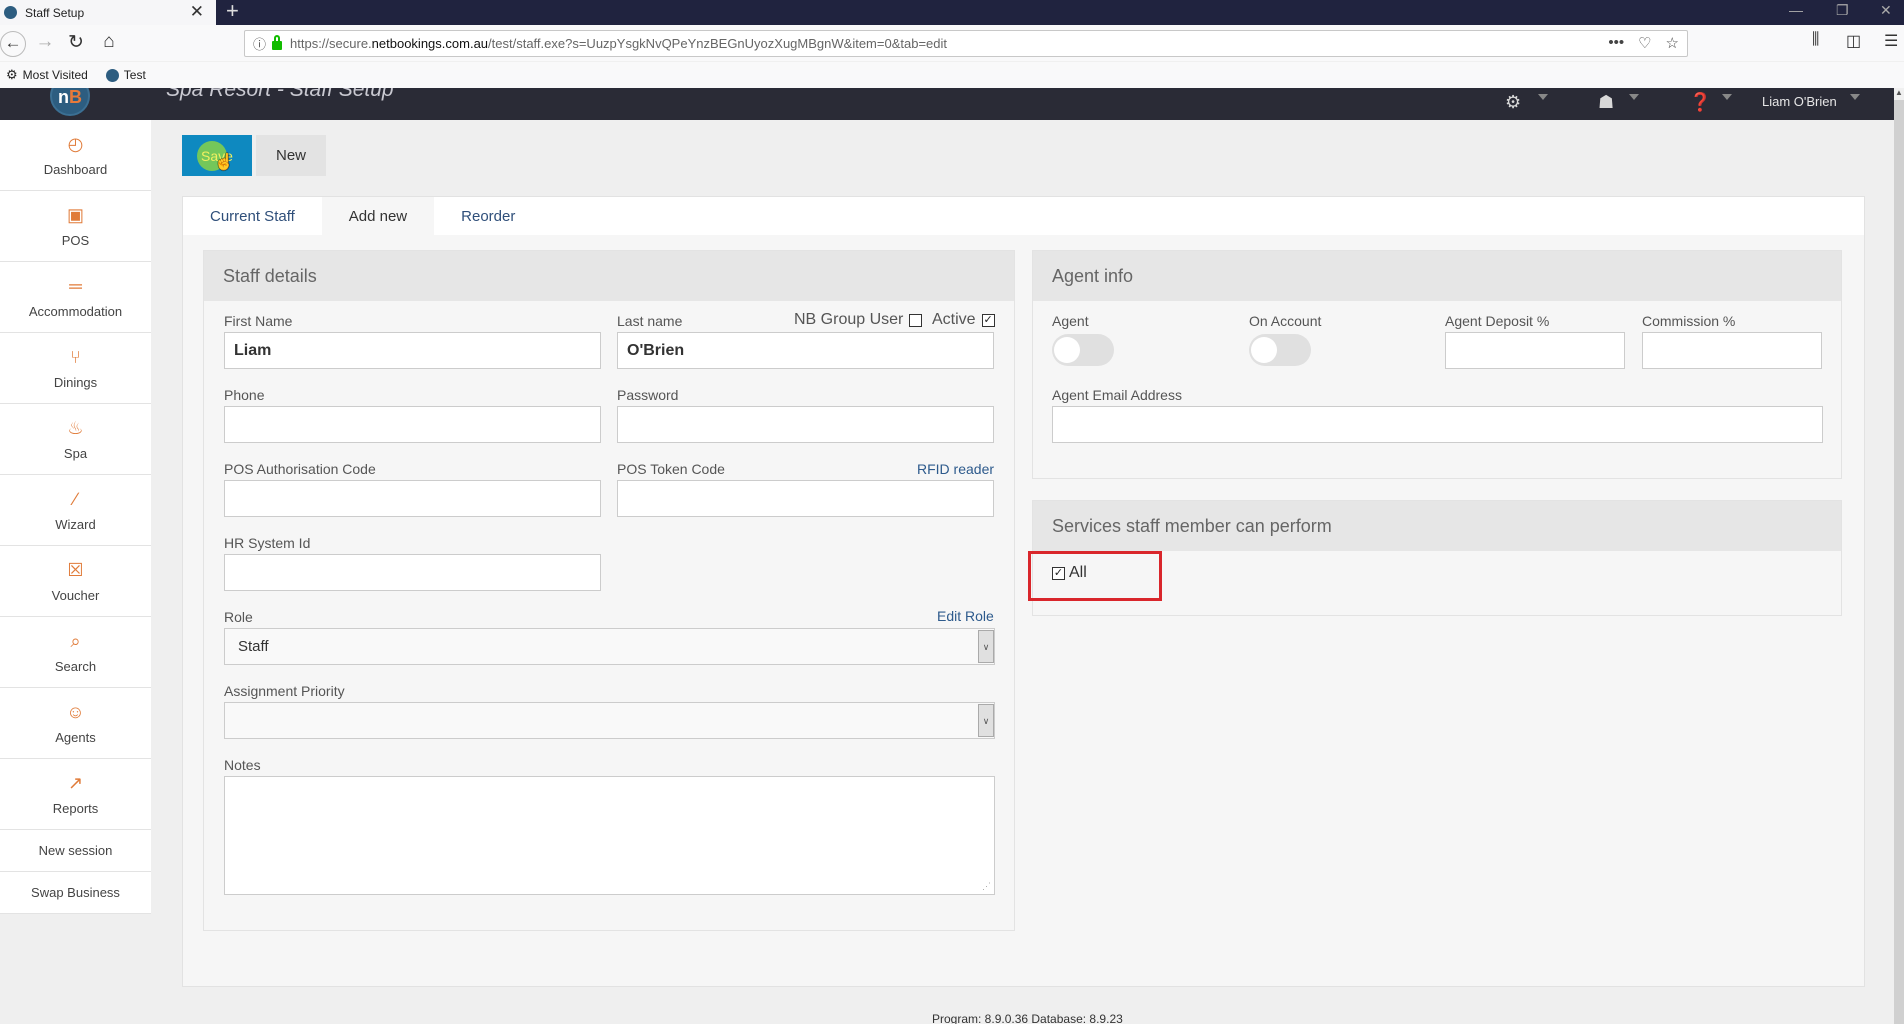  What do you see at coordinates (1842, 10) in the screenshot?
I see `restore-icon: ❐` at bounding box center [1842, 10].